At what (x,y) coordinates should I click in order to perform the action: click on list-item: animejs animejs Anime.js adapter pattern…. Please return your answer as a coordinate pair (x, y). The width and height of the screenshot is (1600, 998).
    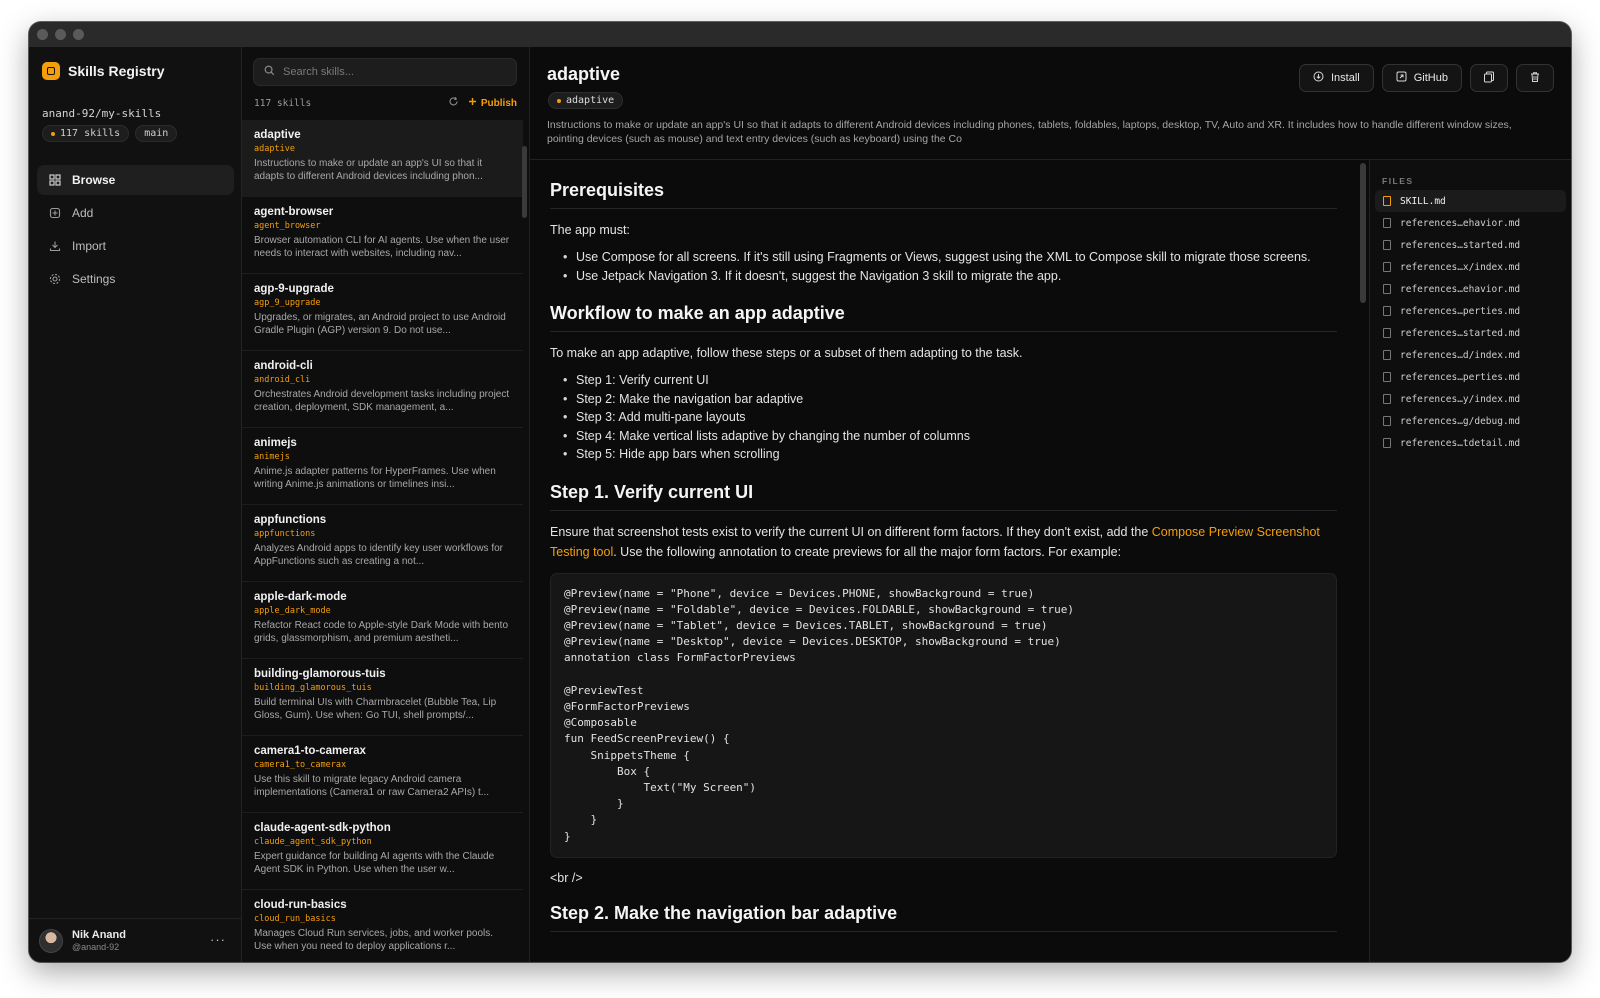
    Looking at the image, I should click on (382, 466).